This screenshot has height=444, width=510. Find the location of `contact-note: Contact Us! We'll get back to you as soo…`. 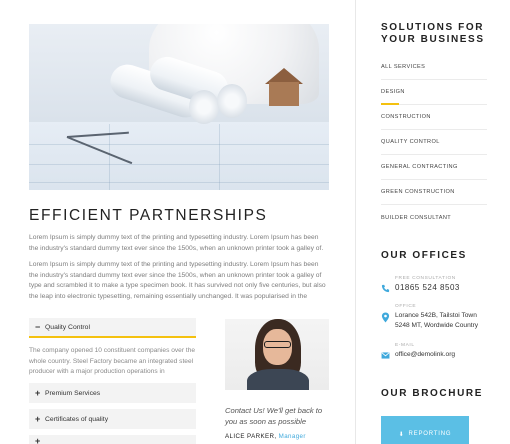

contact-note: Contact Us! We'll get back to you as soo… is located at coordinates (274, 416).